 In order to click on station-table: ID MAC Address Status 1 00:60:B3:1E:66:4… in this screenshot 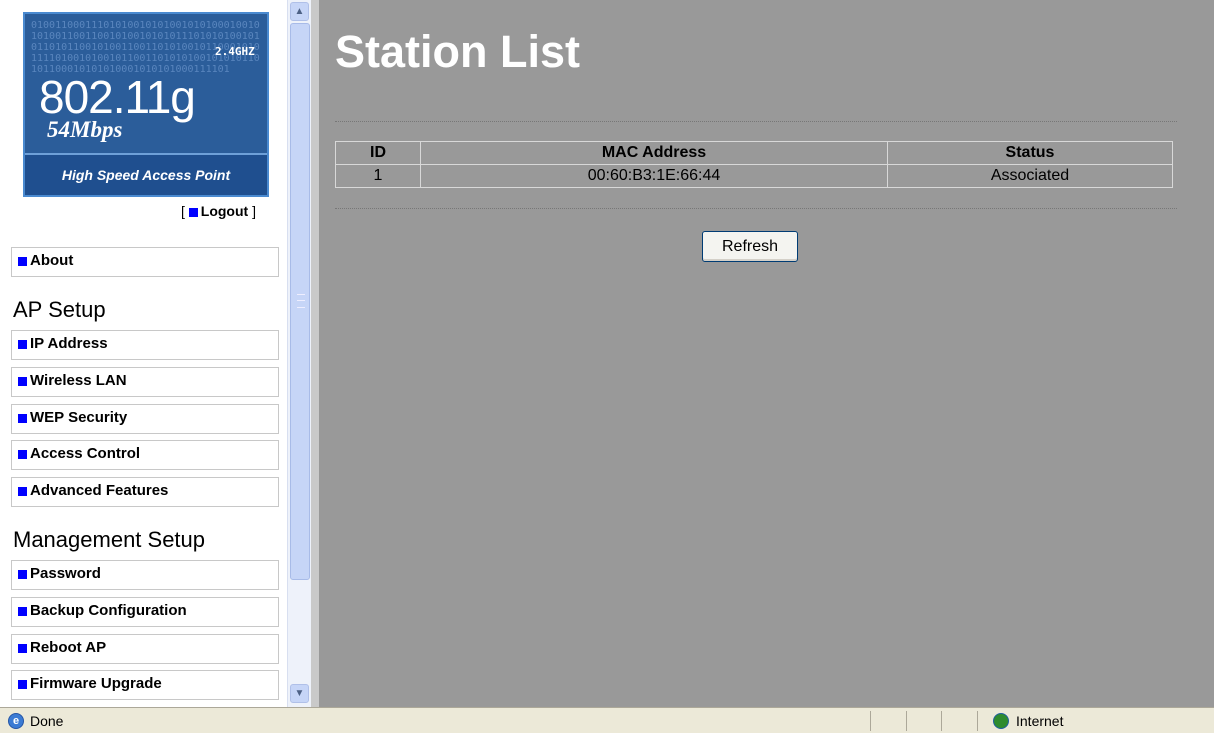, I will do `click(754, 164)`.